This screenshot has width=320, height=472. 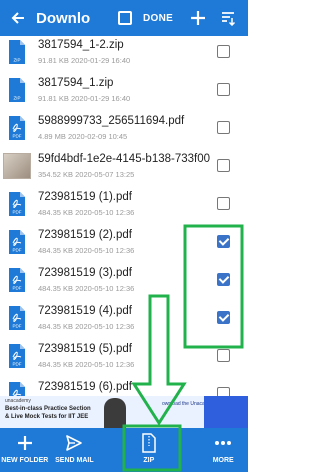 I want to click on file-name: 723981519 (1).pdf, so click(x=85, y=197).